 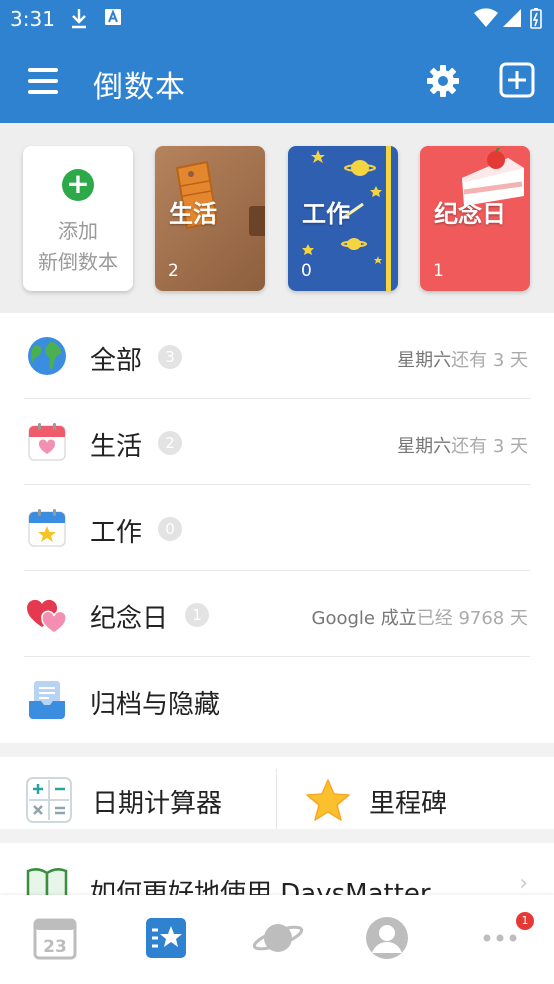 What do you see at coordinates (257, 221) in the screenshot?
I see `card-strap` at bounding box center [257, 221].